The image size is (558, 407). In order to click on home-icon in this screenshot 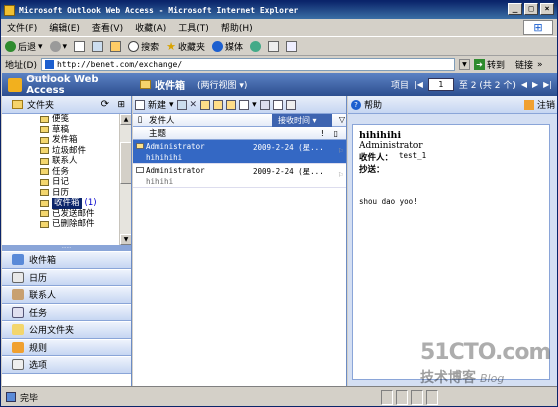, I will do `click(116, 46)`.